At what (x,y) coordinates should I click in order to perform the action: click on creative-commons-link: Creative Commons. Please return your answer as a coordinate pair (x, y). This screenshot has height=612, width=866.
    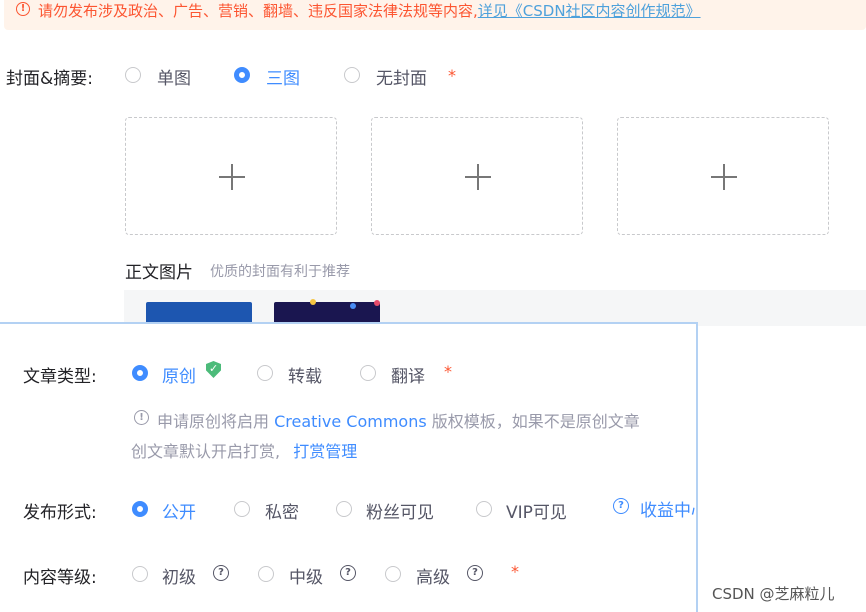
    Looking at the image, I should click on (350, 421).